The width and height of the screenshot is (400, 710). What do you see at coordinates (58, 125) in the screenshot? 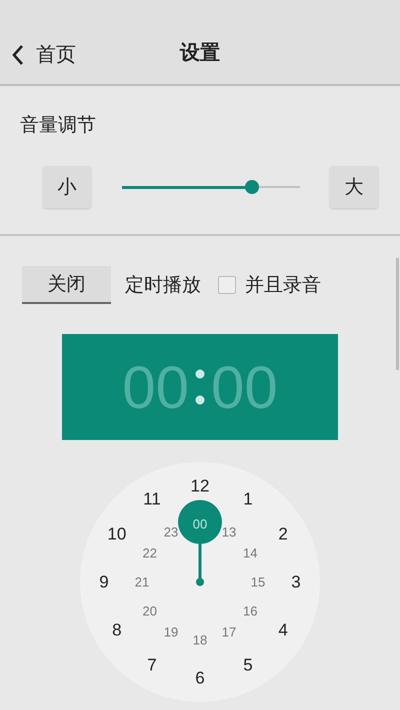
I see `section-label: 音量调节` at bounding box center [58, 125].